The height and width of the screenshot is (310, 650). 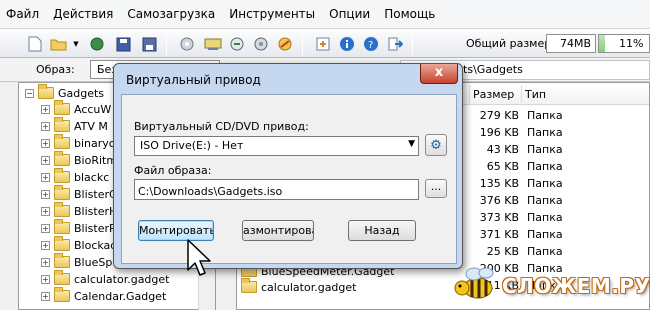 What do you see at coordinates (83, 14) in the screenshot?
I see `menu-actions: Действия` at bounding box center [83, 14].